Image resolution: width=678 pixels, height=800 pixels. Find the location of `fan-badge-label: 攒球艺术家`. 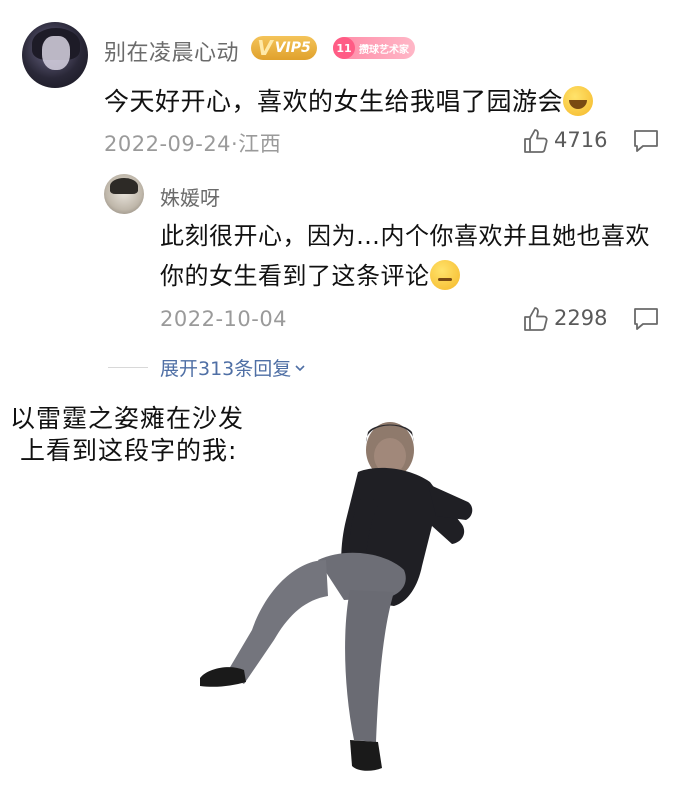

fan-badge-label: 攒球艺术家 is located at coordinates (384, 50).